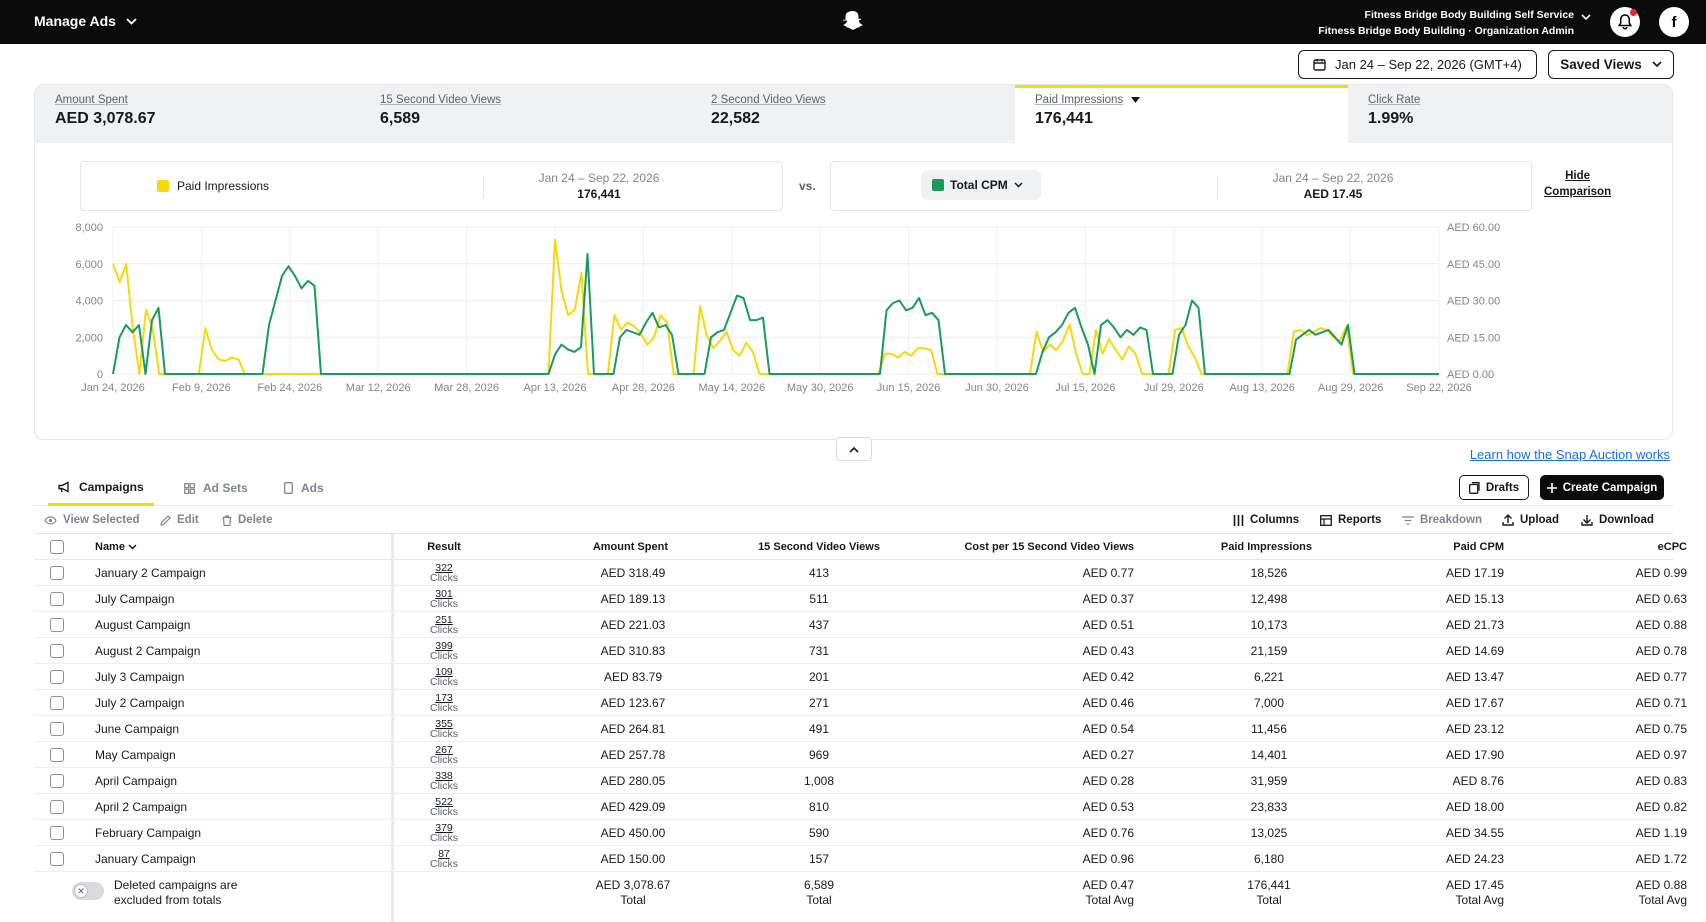 This screenshot has height=922, width=1706. I want to click on upload-button: Upload, so click(1530, 520).